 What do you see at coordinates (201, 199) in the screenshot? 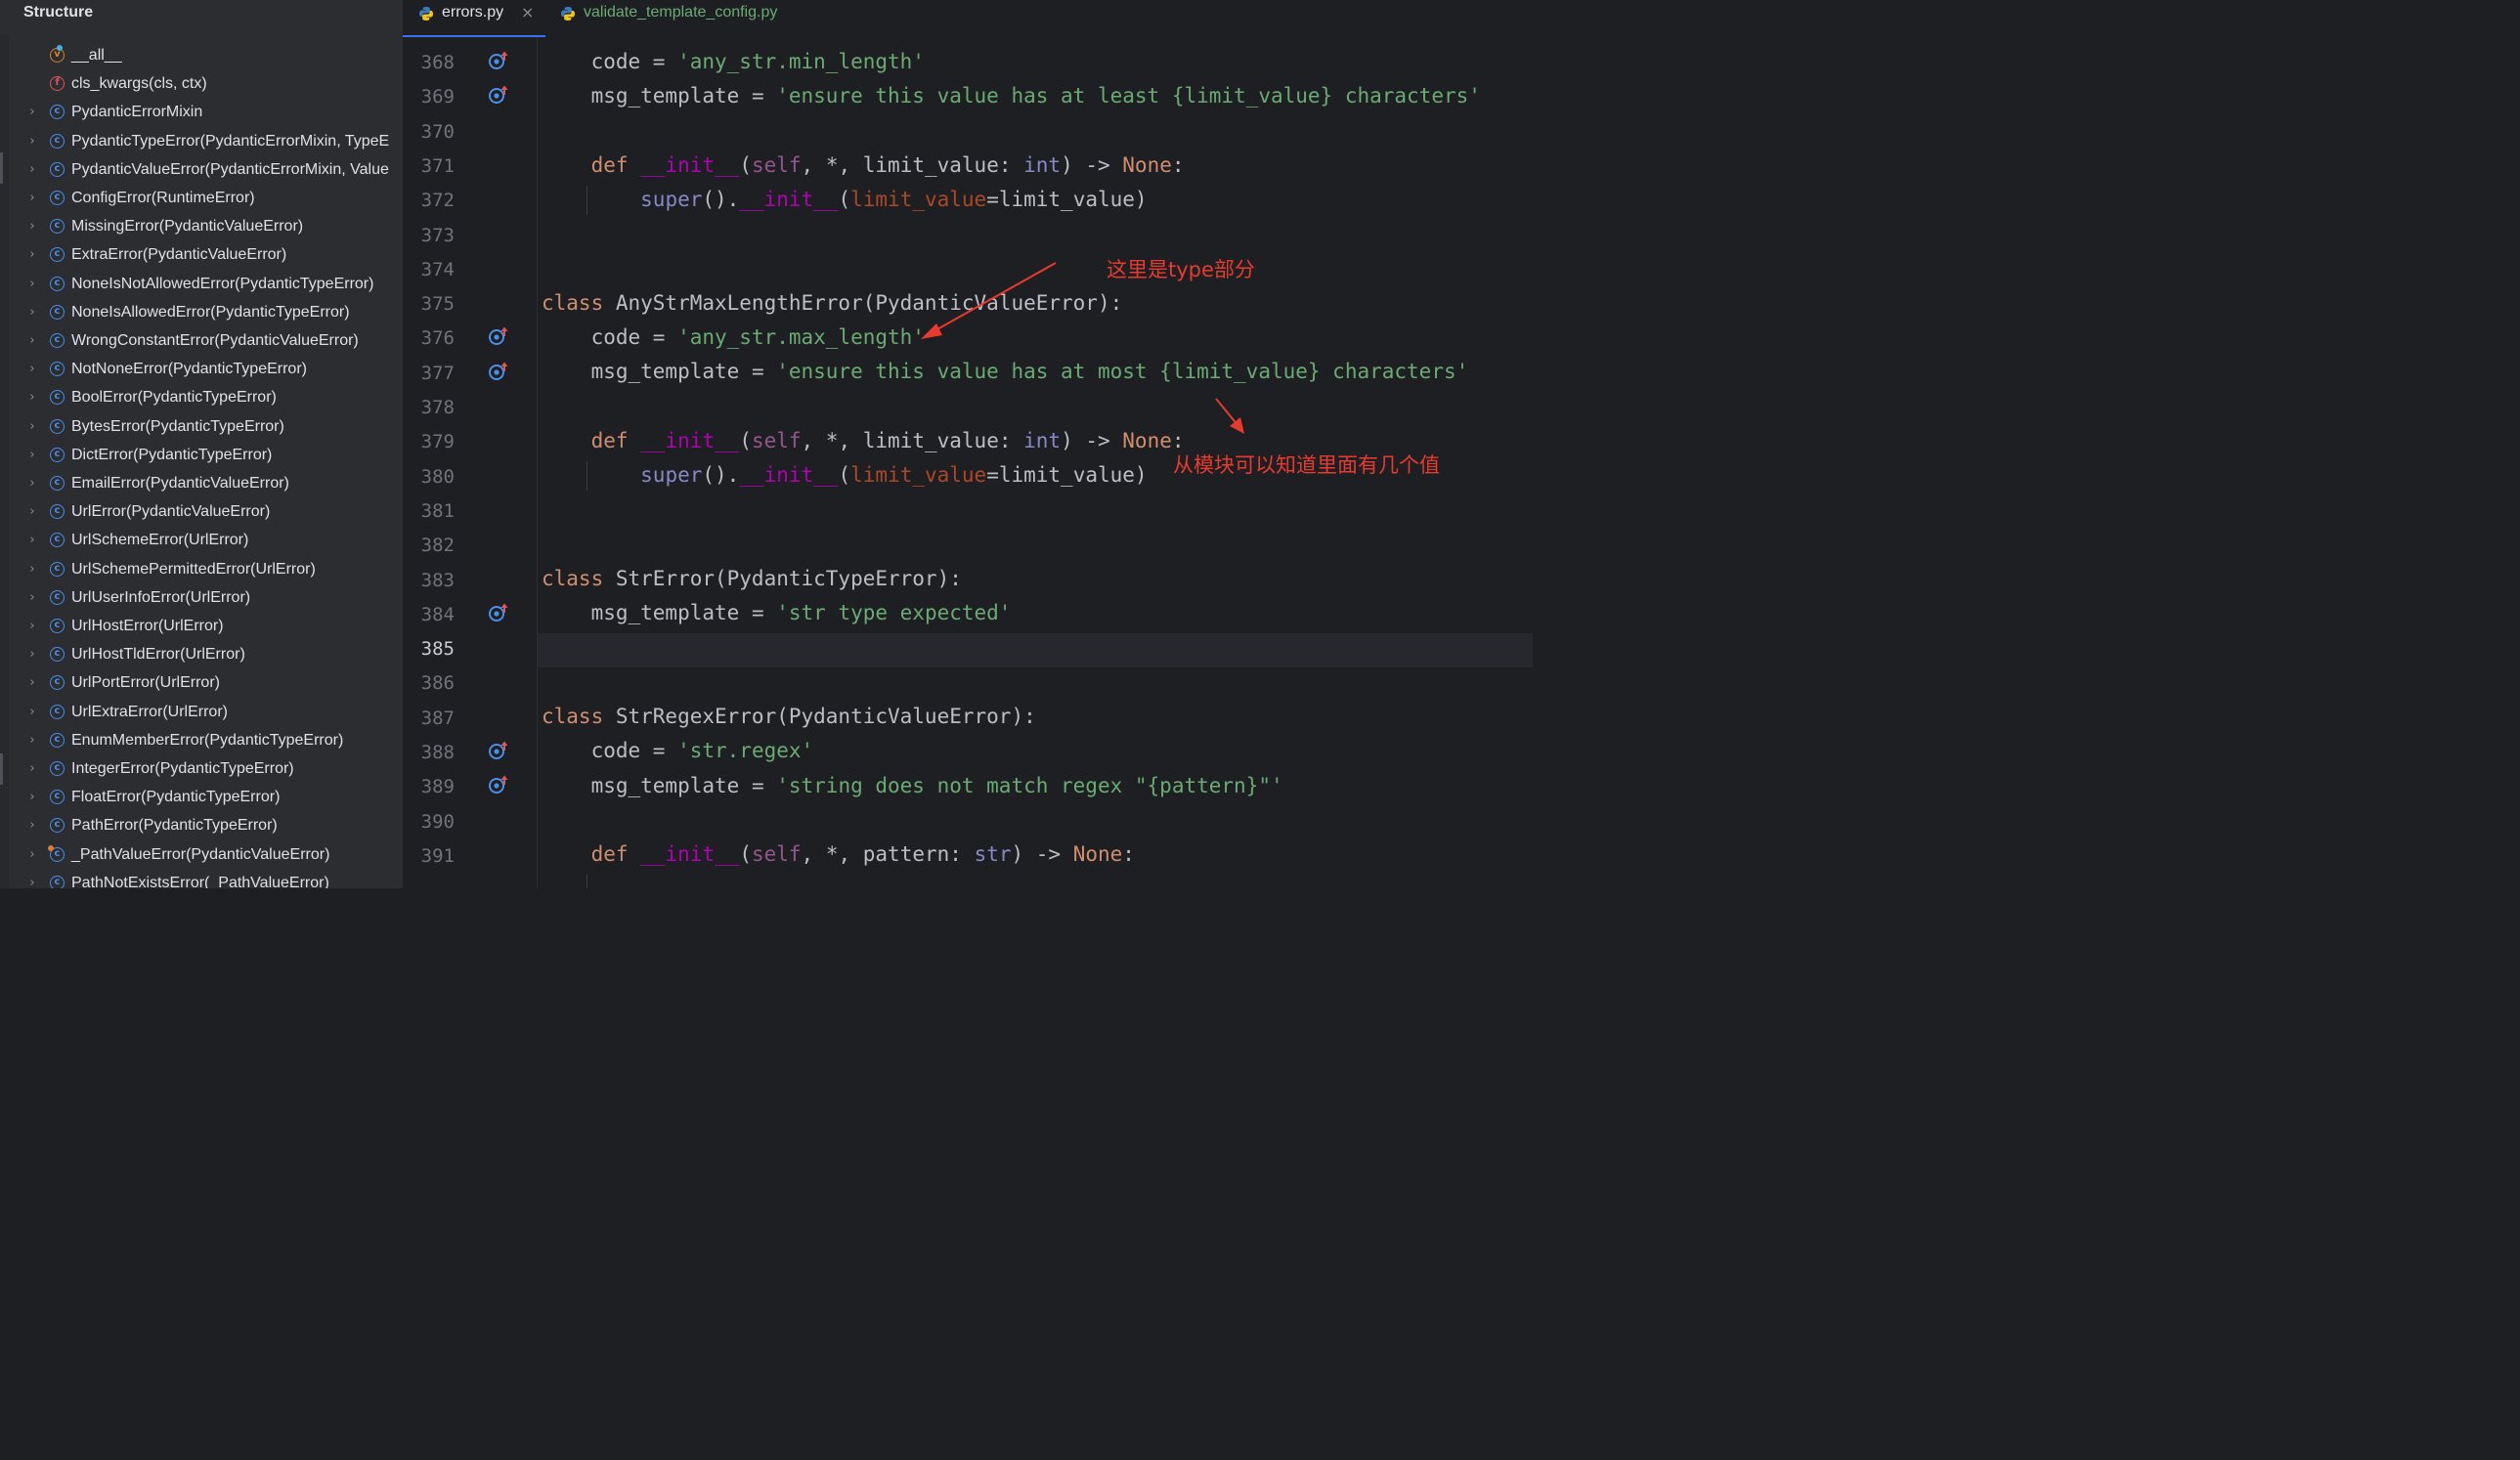
I see `structure-item: › c ConfigError(RuntimeError)` at bounding box center [201, 199].